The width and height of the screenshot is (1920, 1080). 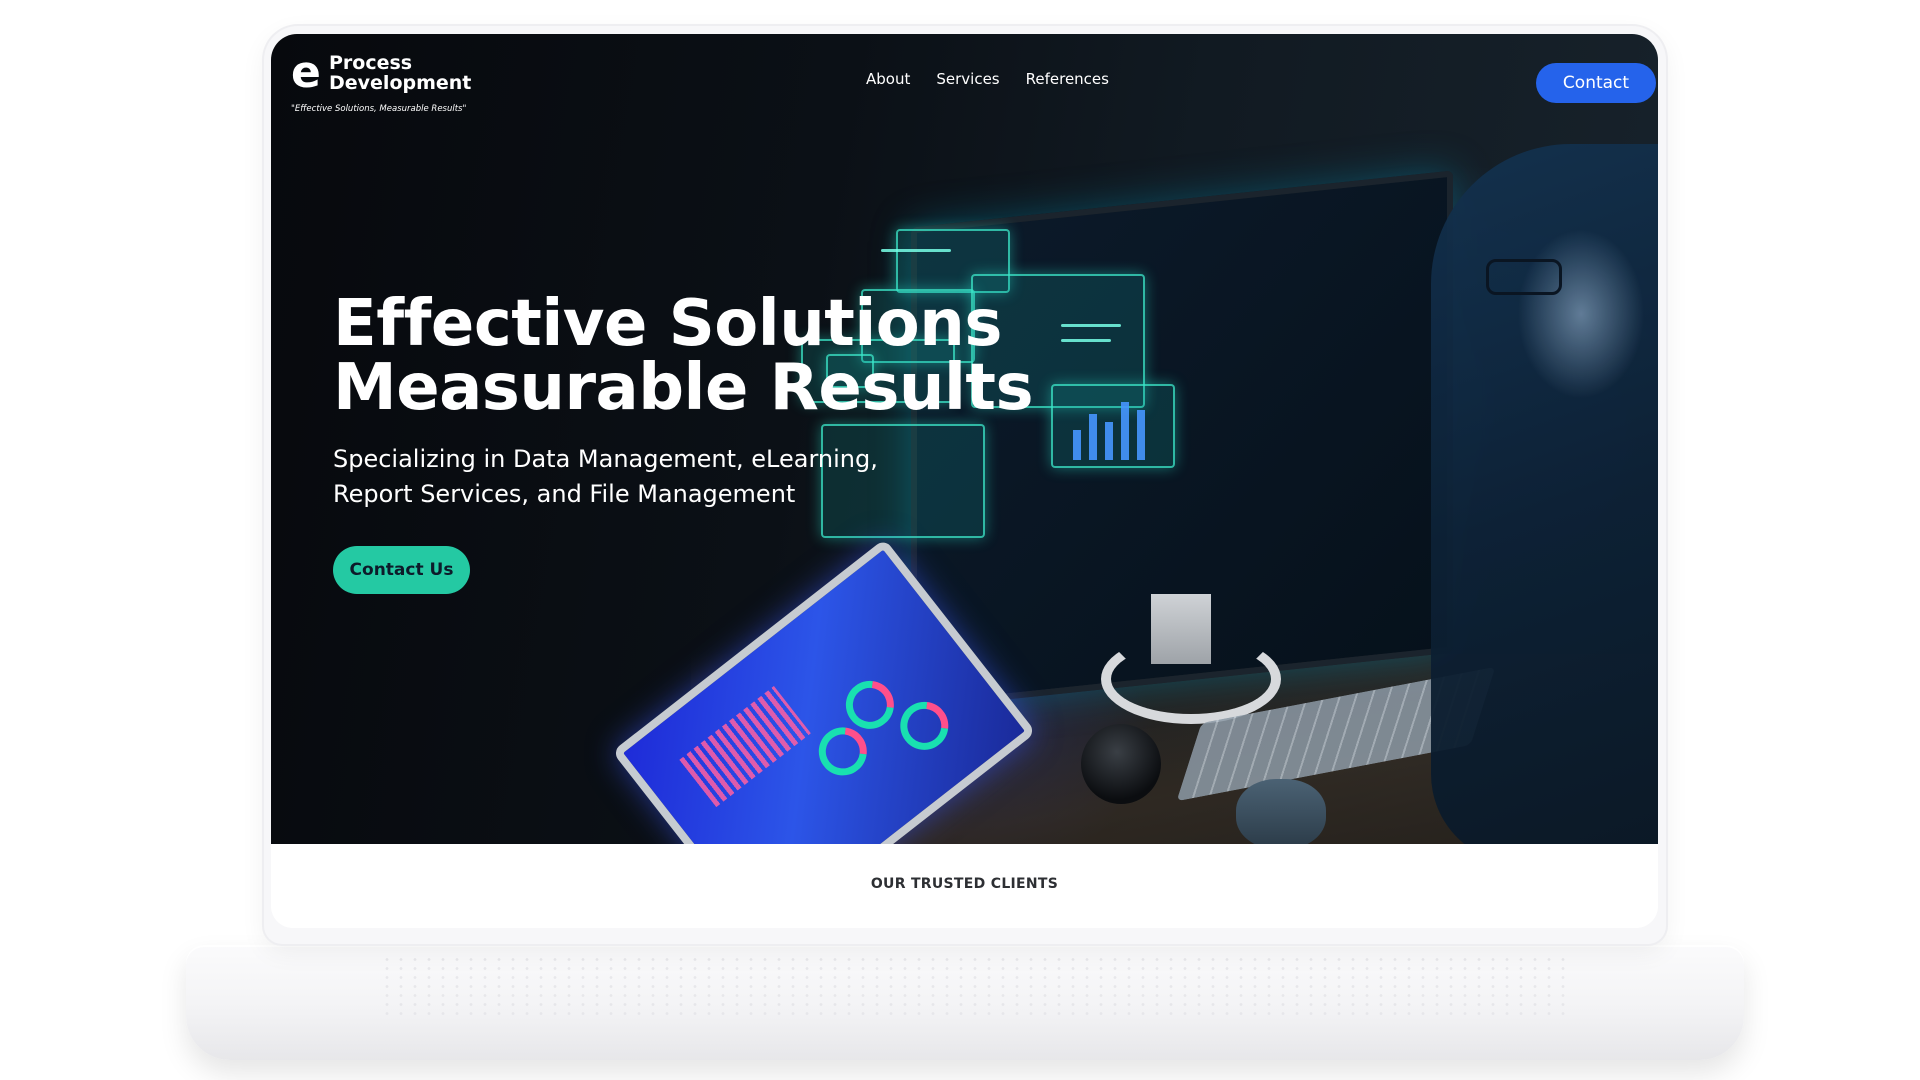 What do you see at coordinates (683, 388) in the screenshot?
I see `hero-title-line2: Measurable Results` at bounding box center [683, 388].